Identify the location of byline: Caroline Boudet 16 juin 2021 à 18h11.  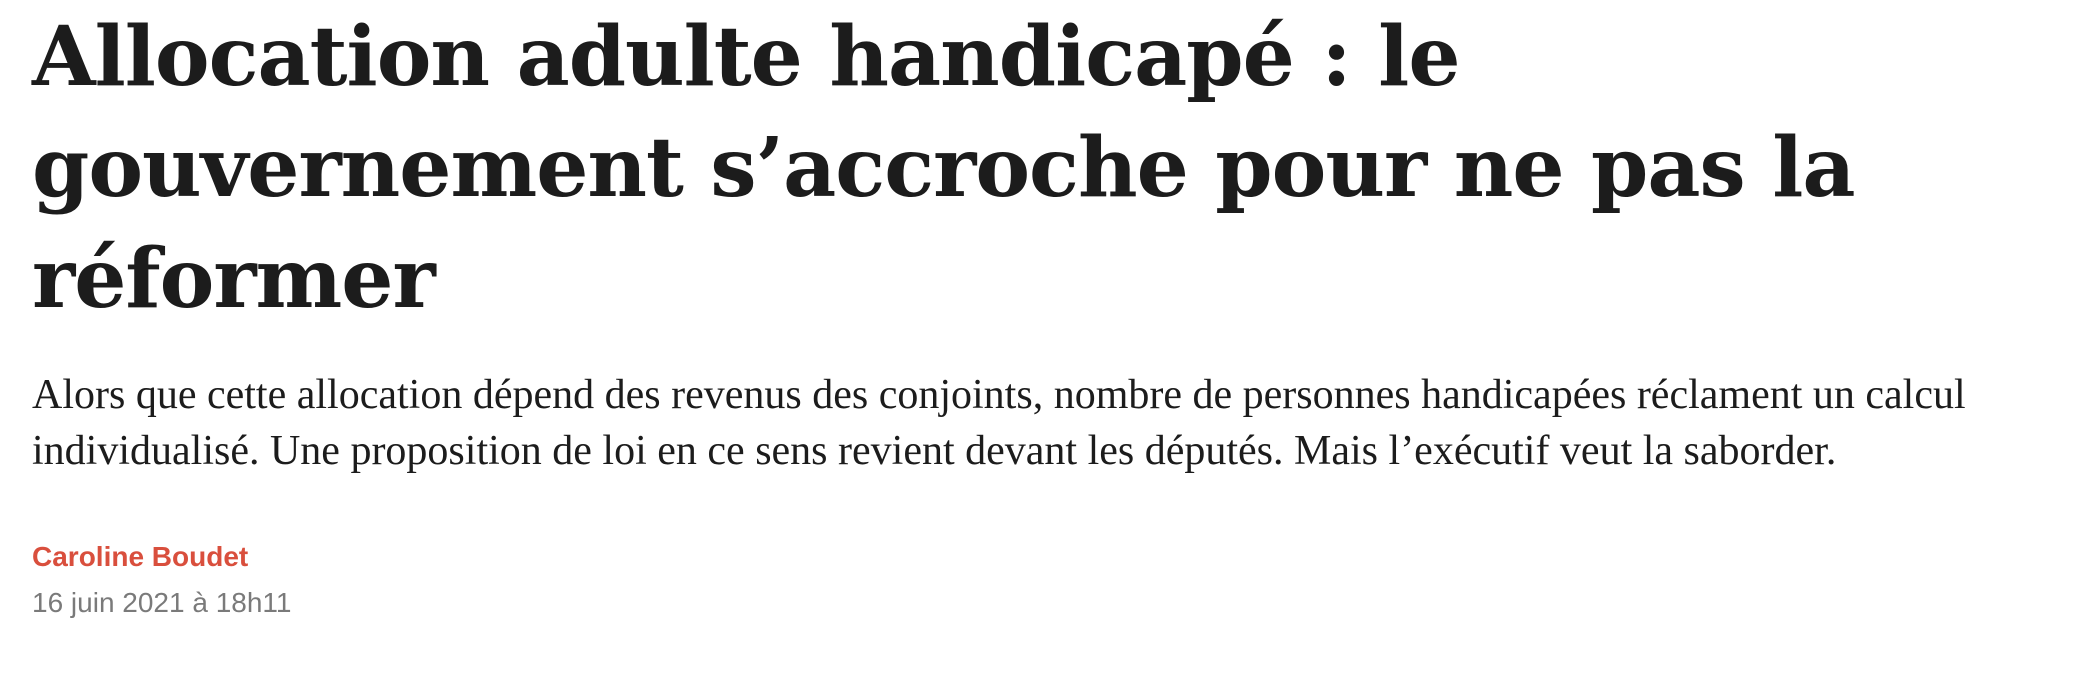
(1052, 580).